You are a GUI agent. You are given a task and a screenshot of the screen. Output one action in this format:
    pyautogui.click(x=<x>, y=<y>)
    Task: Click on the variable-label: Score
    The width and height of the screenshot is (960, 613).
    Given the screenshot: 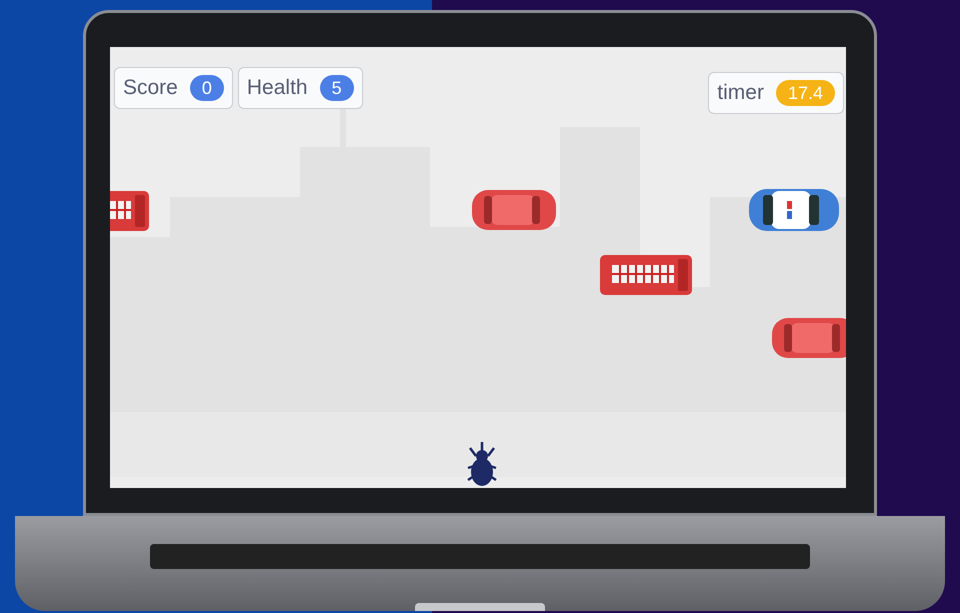 What is the action you would take?
    pyautogui.click(x=150, y=88)
    